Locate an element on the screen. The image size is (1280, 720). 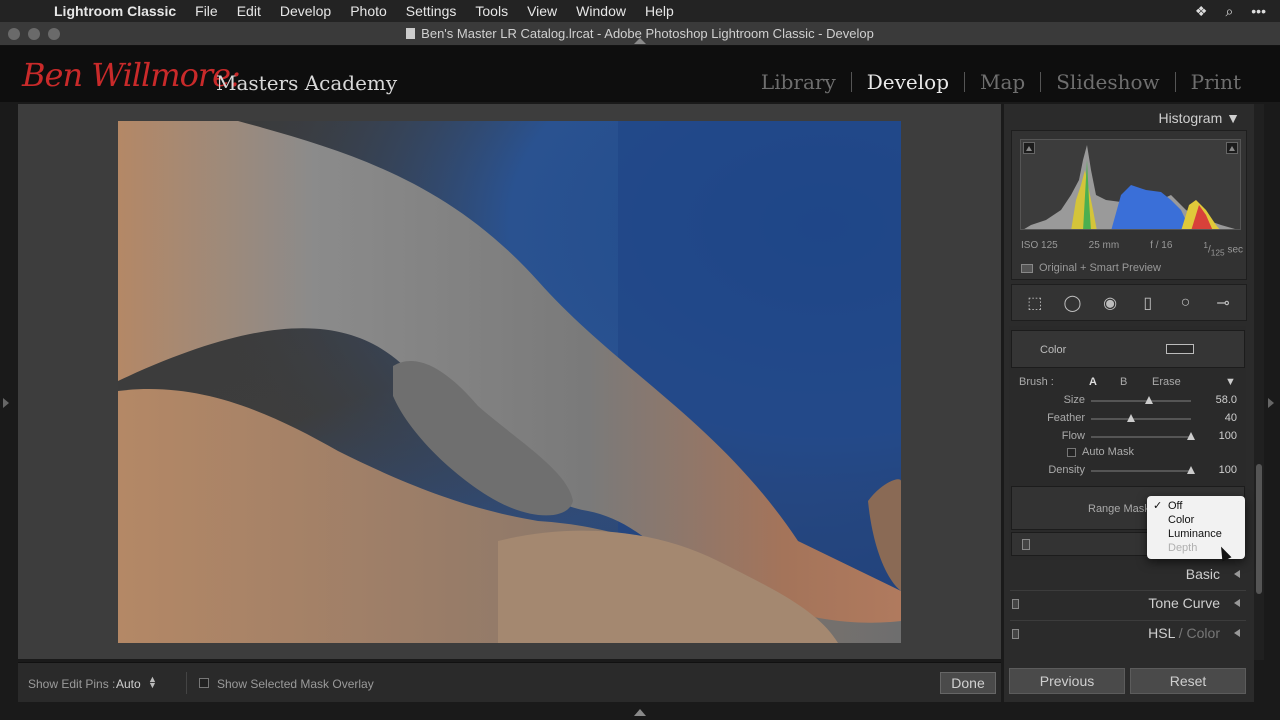
crop-overlay-icon: ⬚ is located at coordinates (1035, 303).